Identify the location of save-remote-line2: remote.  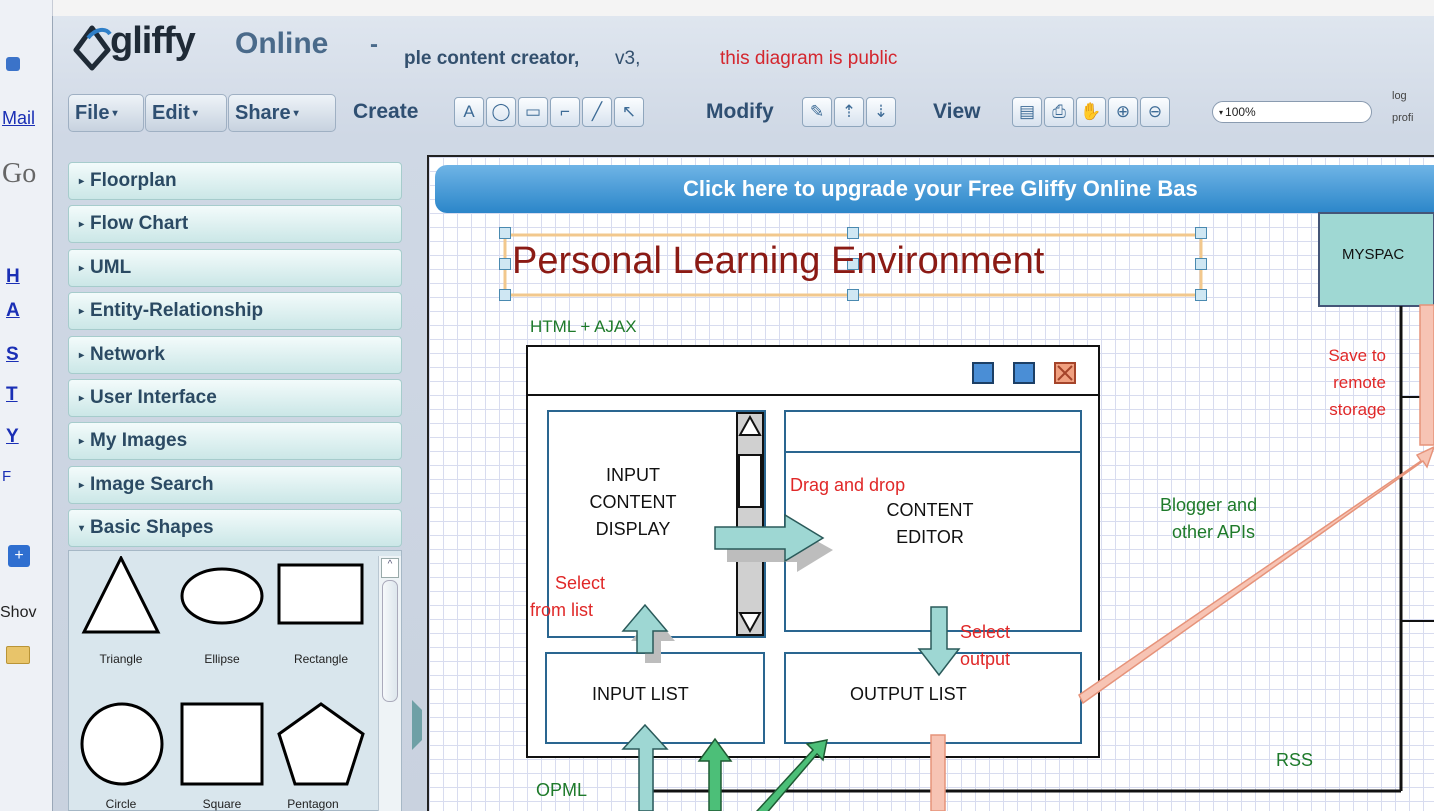
(1346, 383).